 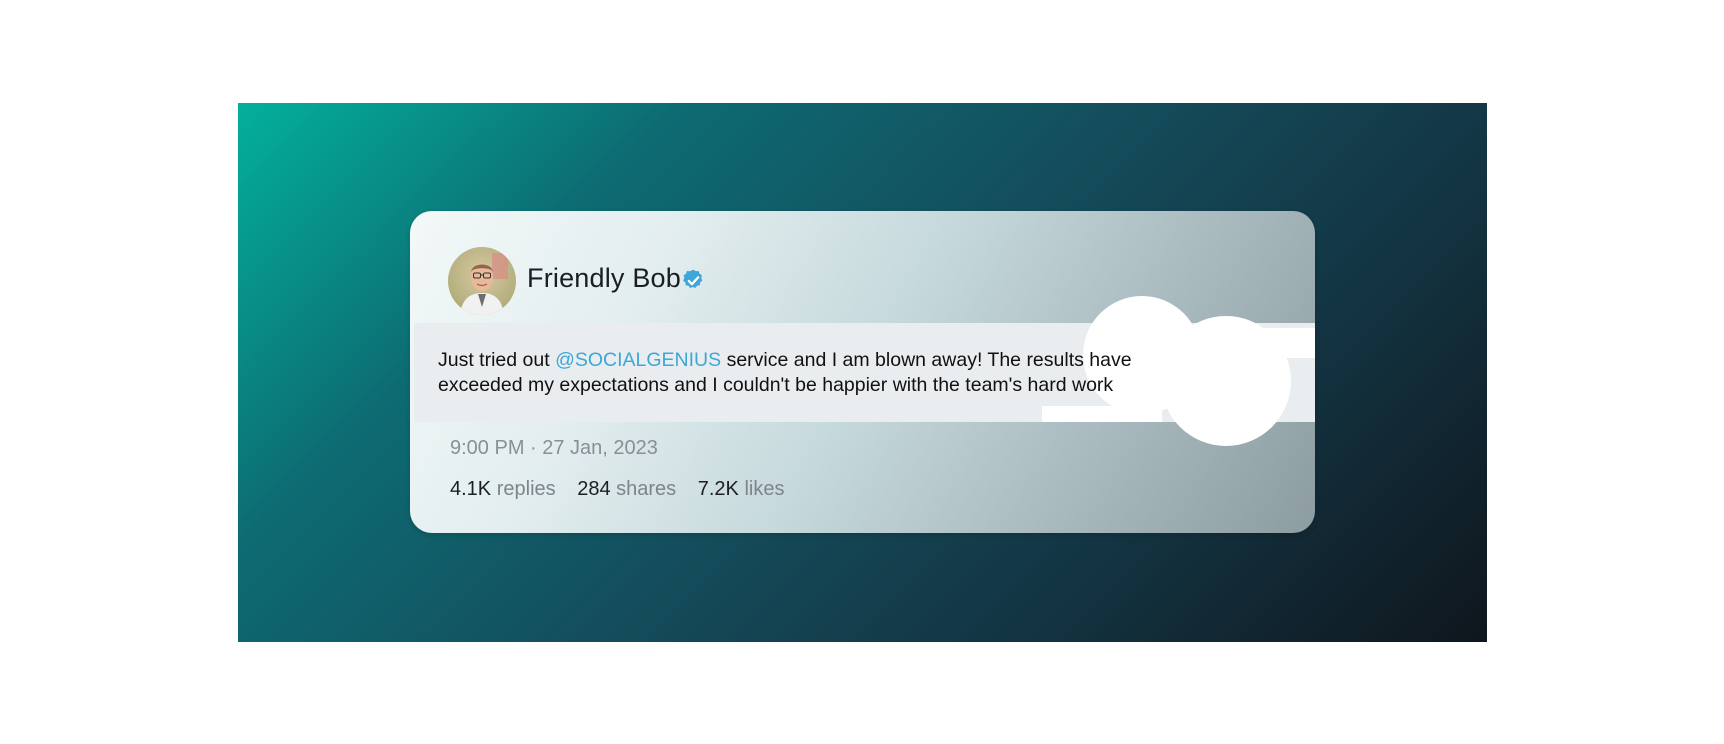 I want to click on likes-stat: 7.2K likes, so click(x=741, y=489).